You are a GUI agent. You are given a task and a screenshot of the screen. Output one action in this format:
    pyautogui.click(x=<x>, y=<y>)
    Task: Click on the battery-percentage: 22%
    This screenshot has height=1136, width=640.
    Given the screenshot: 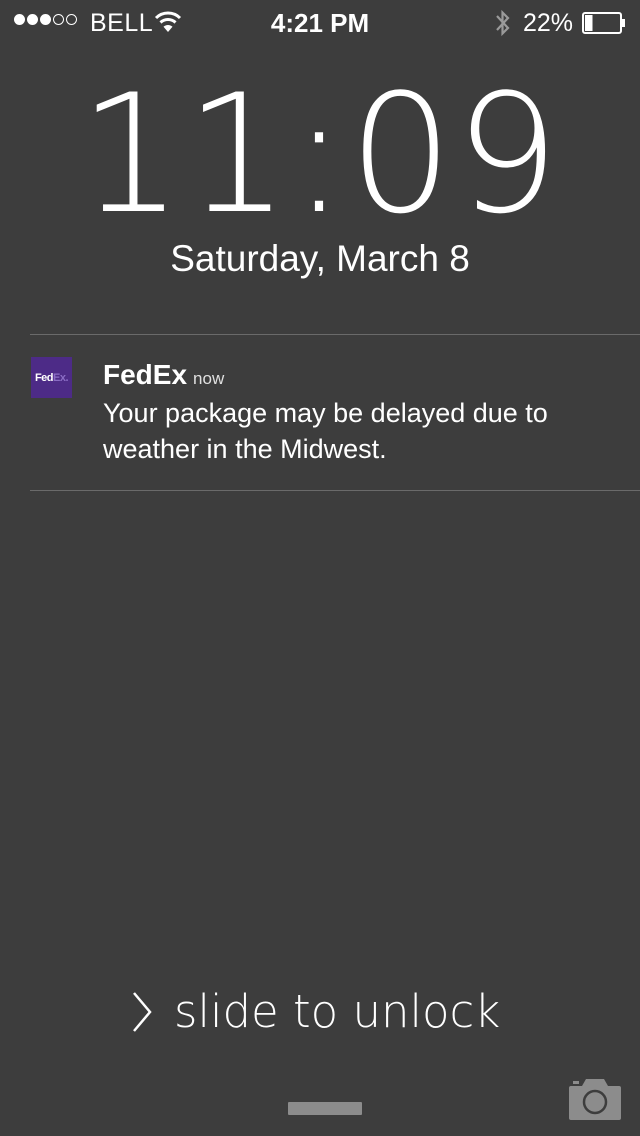 What is the action you would take?
    pyautogui.click(x=548, y=23)
    